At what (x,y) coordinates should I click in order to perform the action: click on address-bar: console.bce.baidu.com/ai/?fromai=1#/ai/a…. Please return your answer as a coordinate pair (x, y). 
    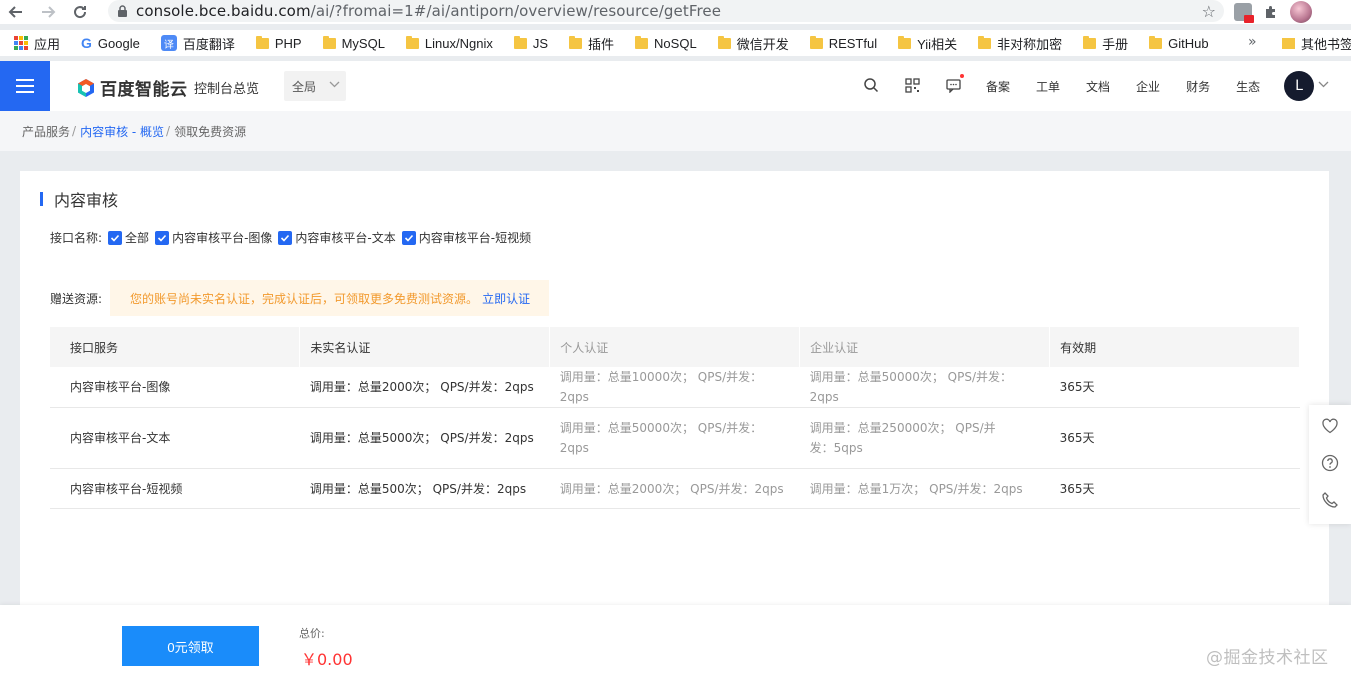
    Looking at the image, I should click on (666, 11).